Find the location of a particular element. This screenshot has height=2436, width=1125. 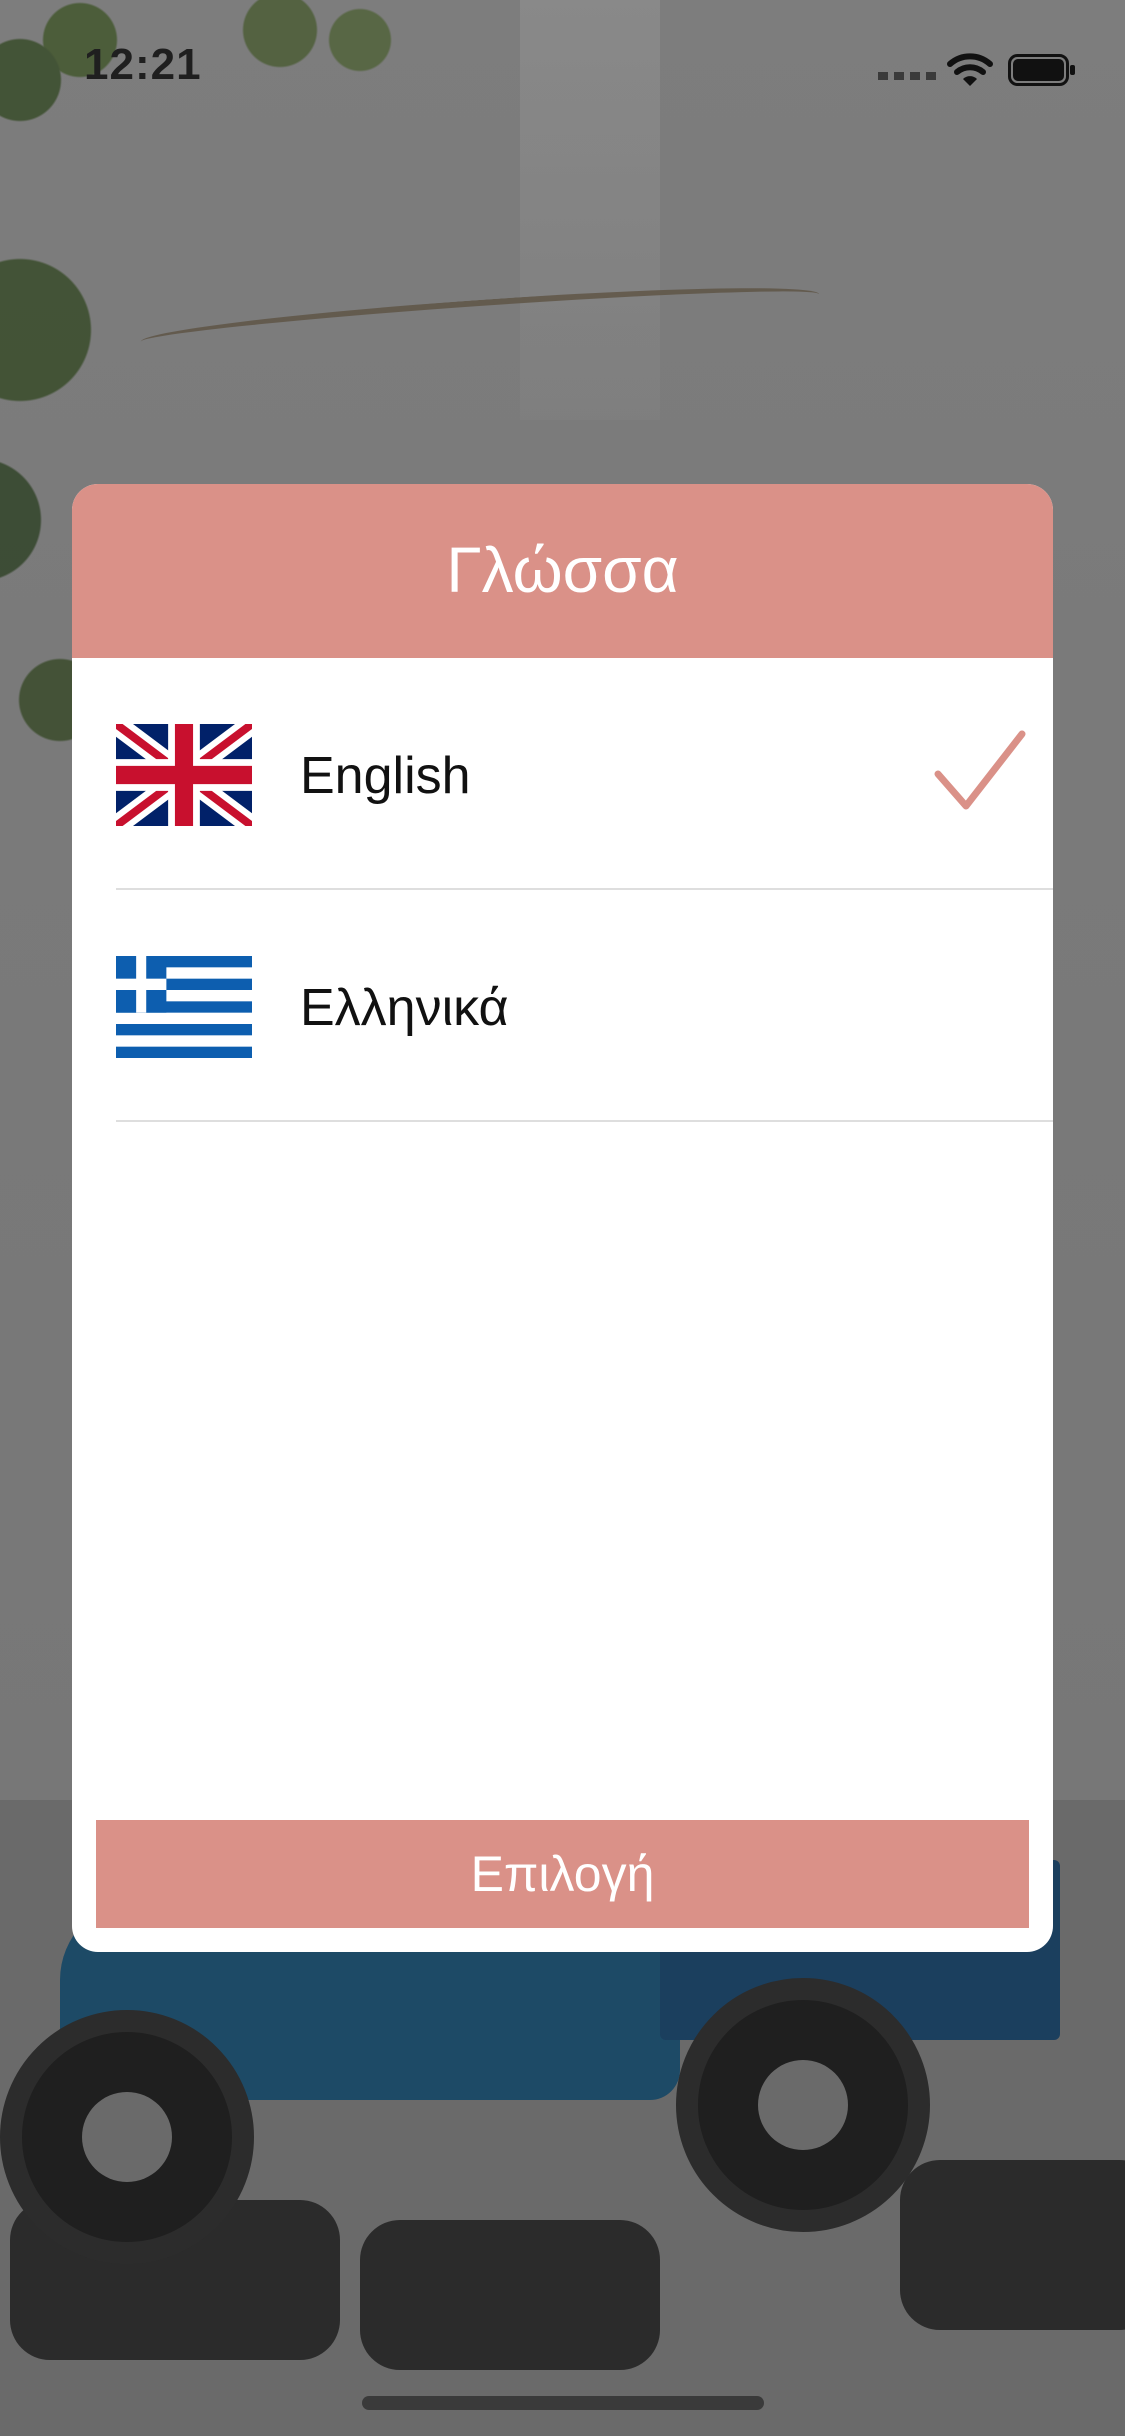

wifi-icon is located at coordinates (970, 70).